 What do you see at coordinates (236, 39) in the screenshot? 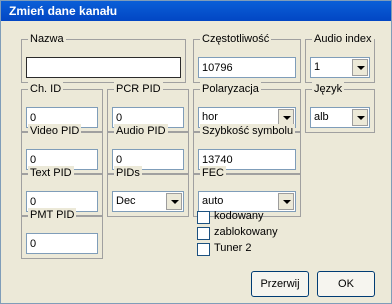
I see `czestotliwosc-label: Częstotliwość` at bounding box center [236, 39].